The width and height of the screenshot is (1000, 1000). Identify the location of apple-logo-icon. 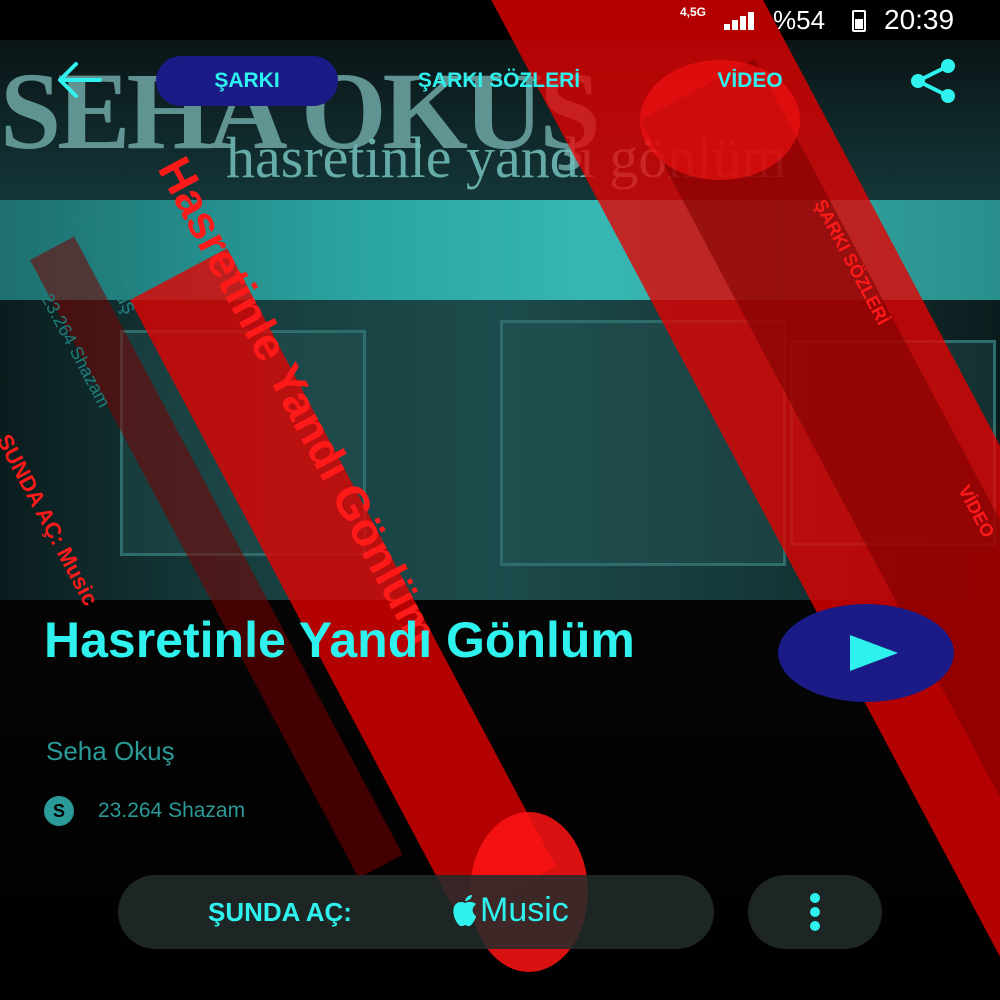
(464, 911).